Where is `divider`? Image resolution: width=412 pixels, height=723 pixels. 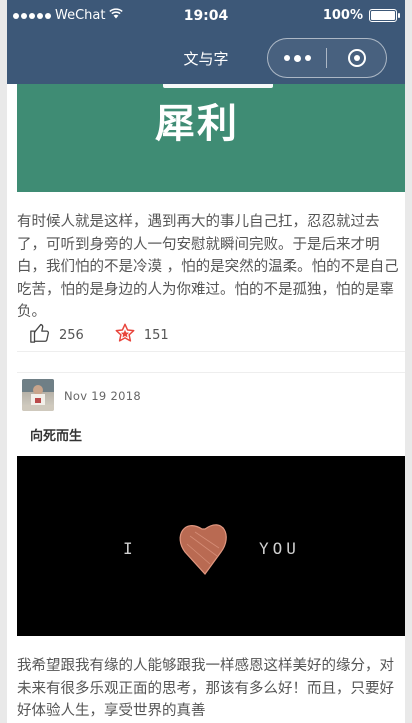 divider is located at coordinates (211, 372).